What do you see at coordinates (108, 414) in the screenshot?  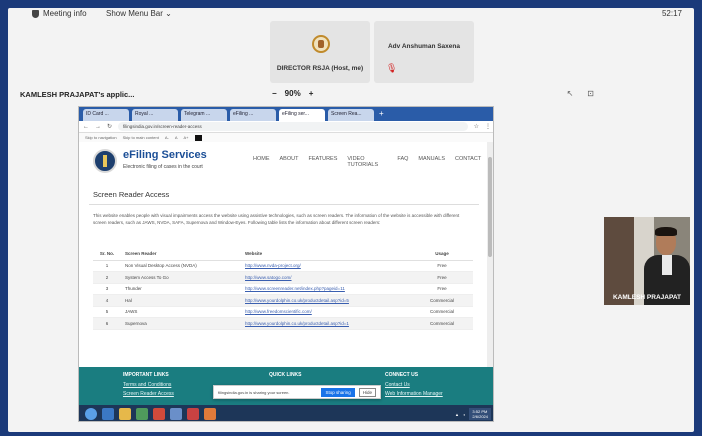 I see `edge-icon` at bounding box center [108, 414].